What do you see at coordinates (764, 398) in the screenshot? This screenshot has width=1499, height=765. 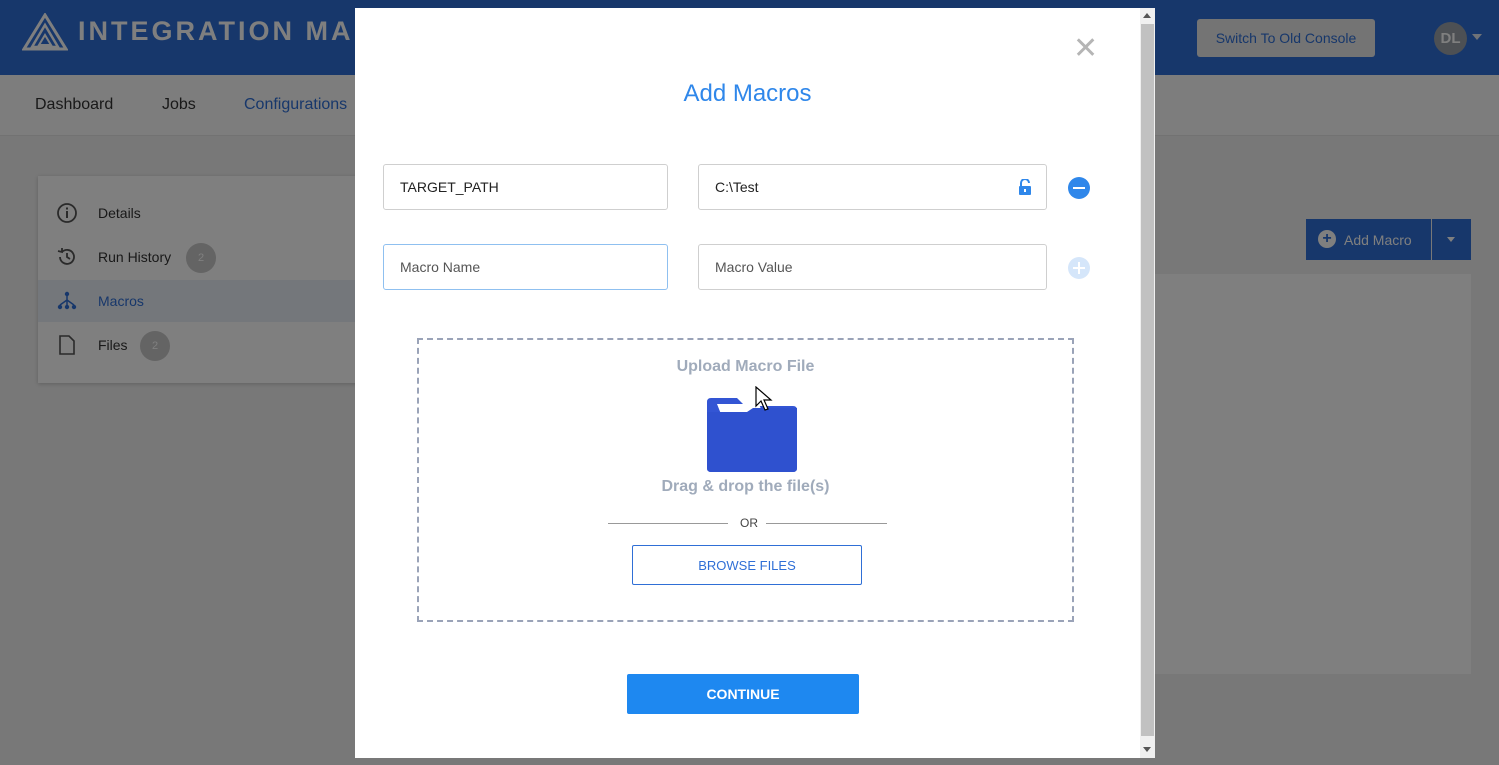 I see `mouse-cursor-icon` at bounding box center [764, 398].